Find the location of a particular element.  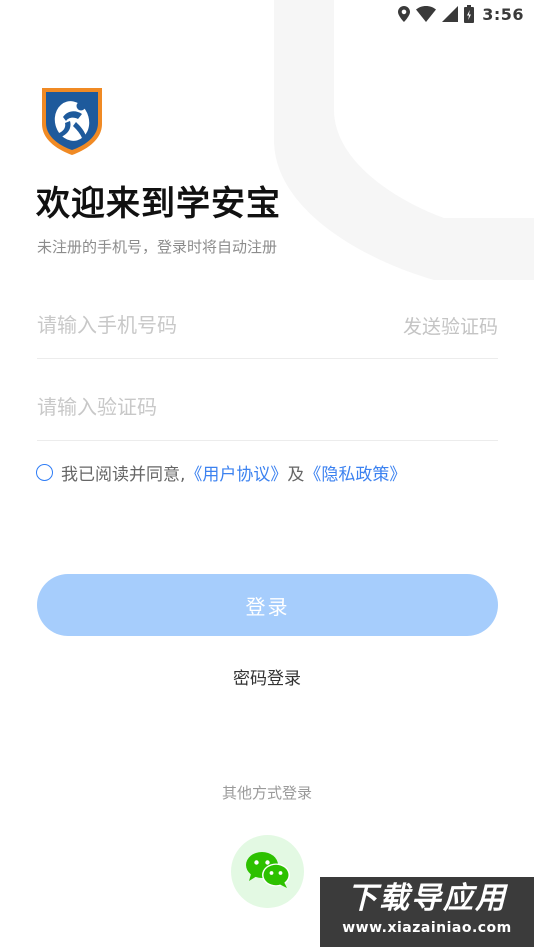

password-login-link: 密码登录 is located at coordinates (267, 676).